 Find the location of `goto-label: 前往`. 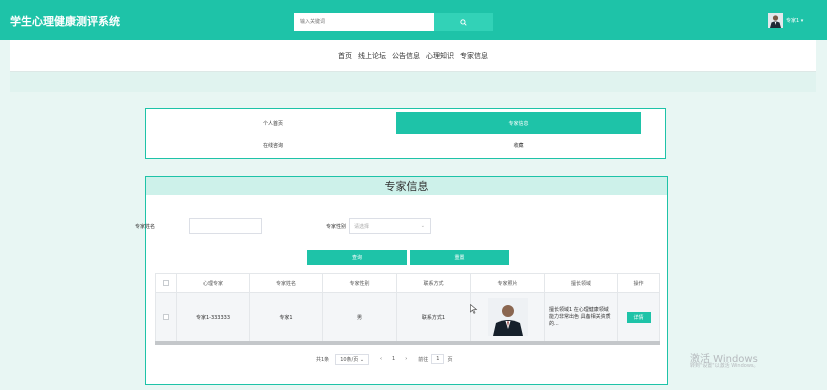

goto-label: 前往 is located at coordinates (423, 359).